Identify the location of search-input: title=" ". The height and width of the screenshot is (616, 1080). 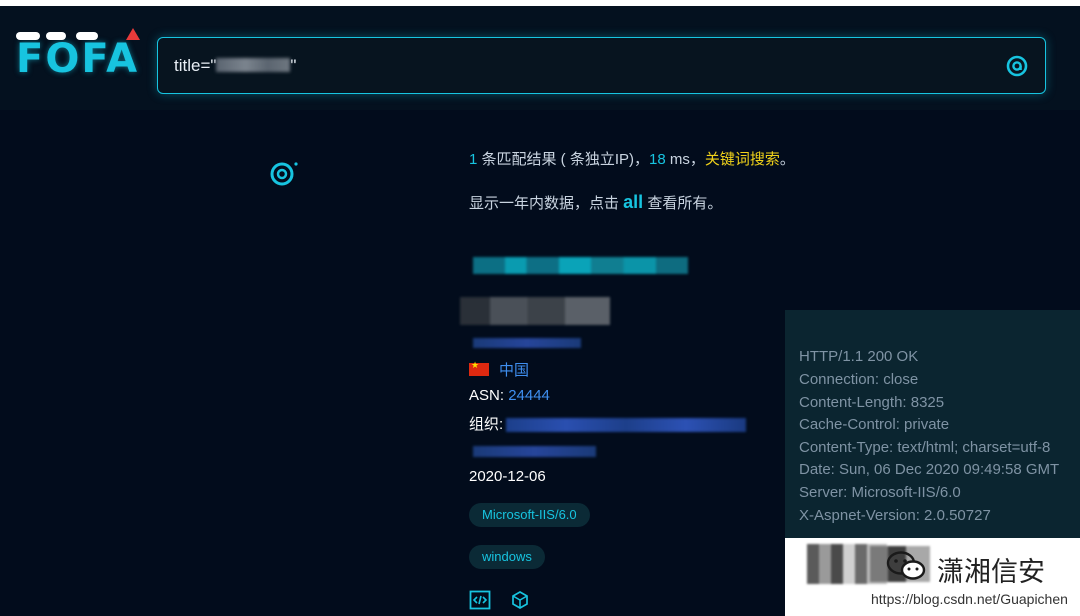
(601, 65).